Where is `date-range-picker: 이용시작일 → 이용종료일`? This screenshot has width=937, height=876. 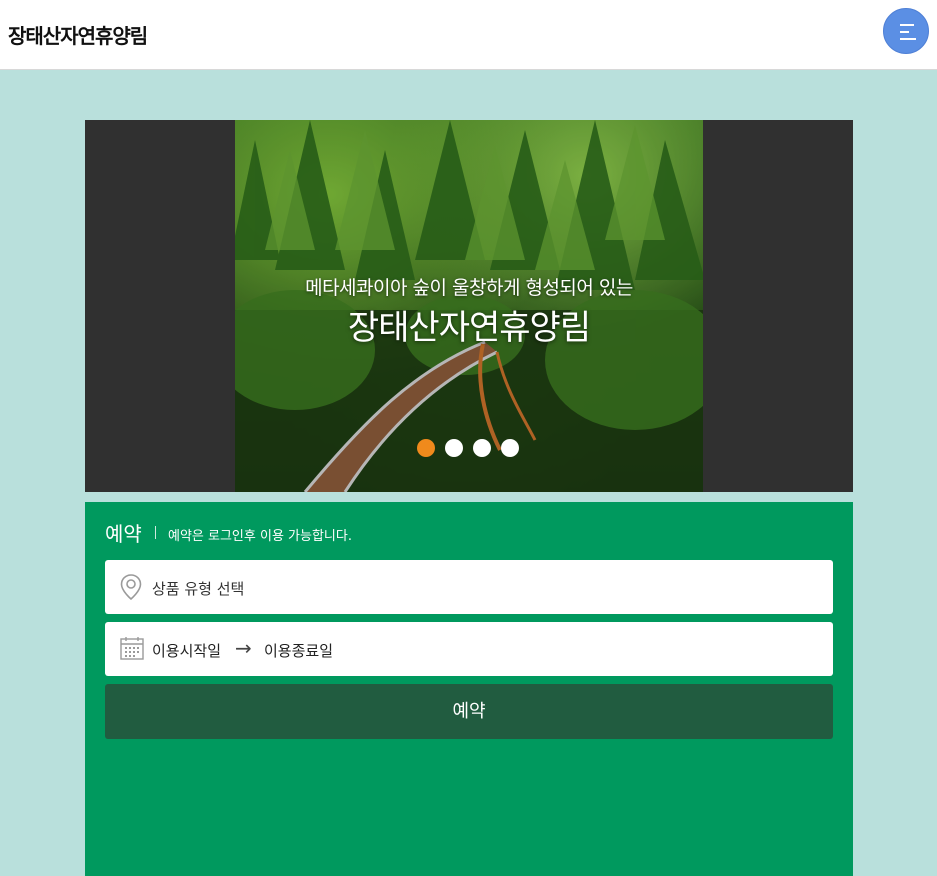 date-range-picker: 이용시작일 → 이용종료일 is located at coordinates (469, 649).